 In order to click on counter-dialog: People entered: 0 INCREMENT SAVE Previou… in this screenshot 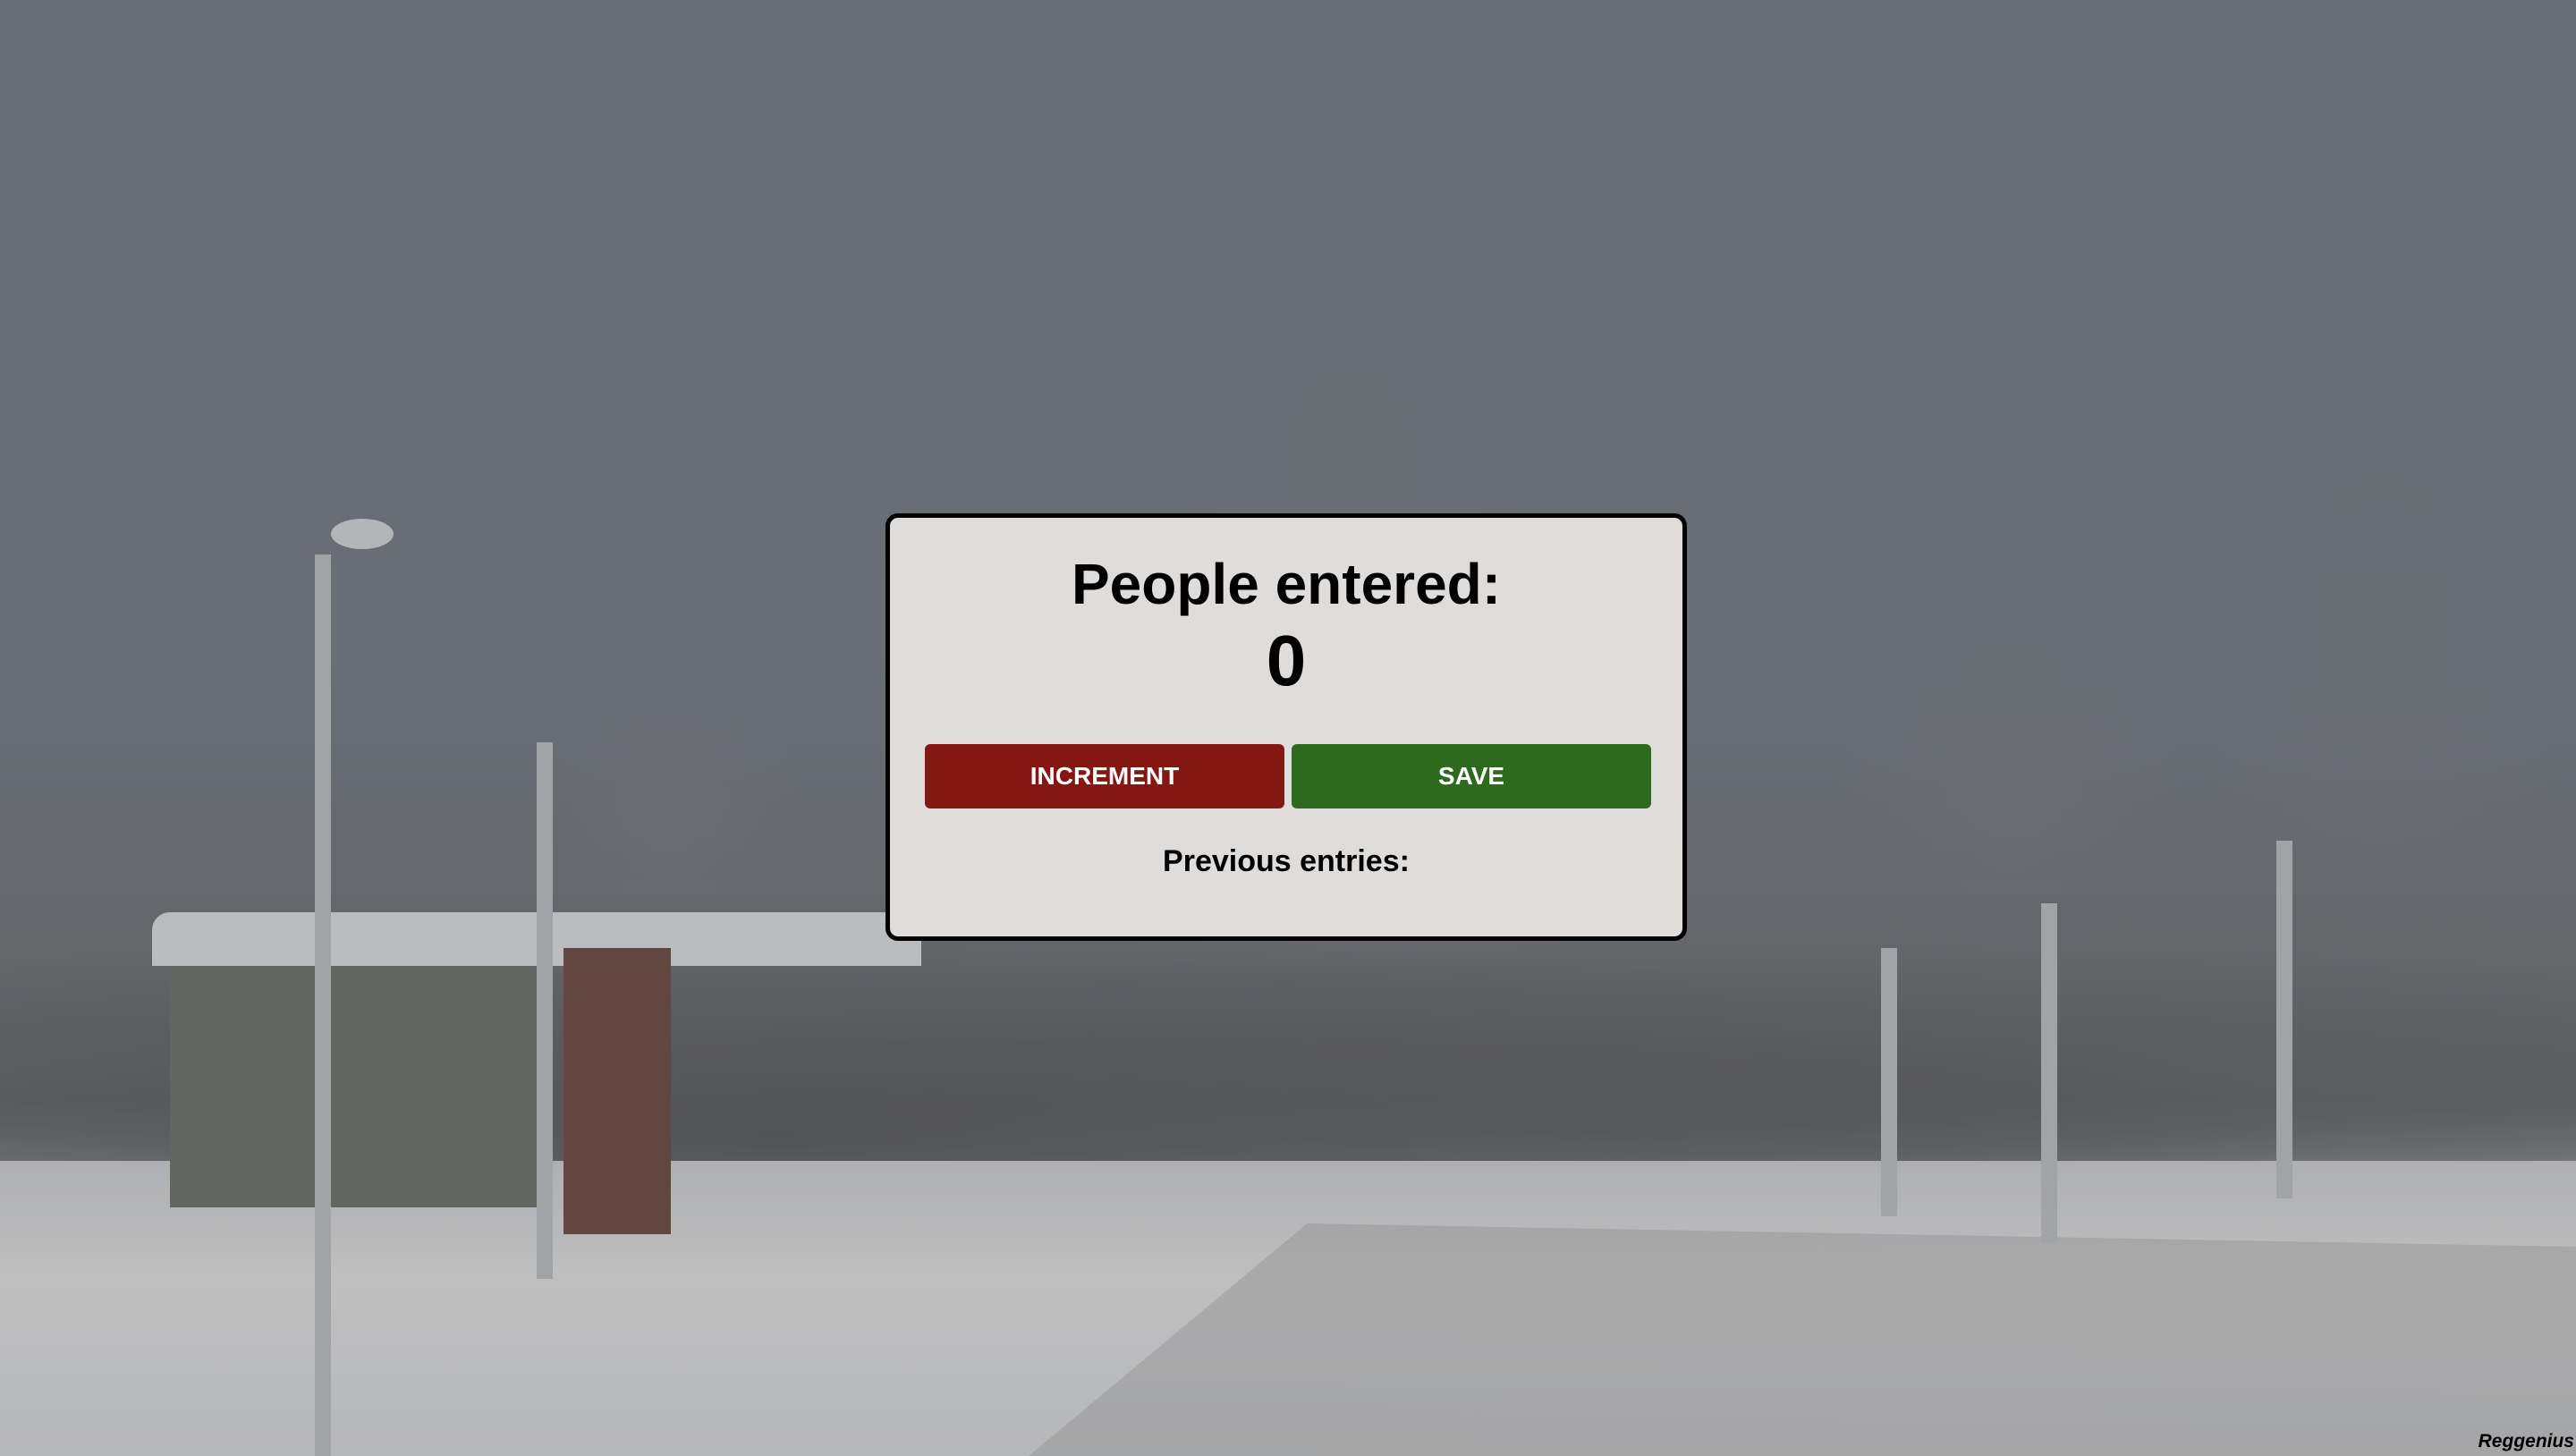, I will do `click(1286, 727)`.